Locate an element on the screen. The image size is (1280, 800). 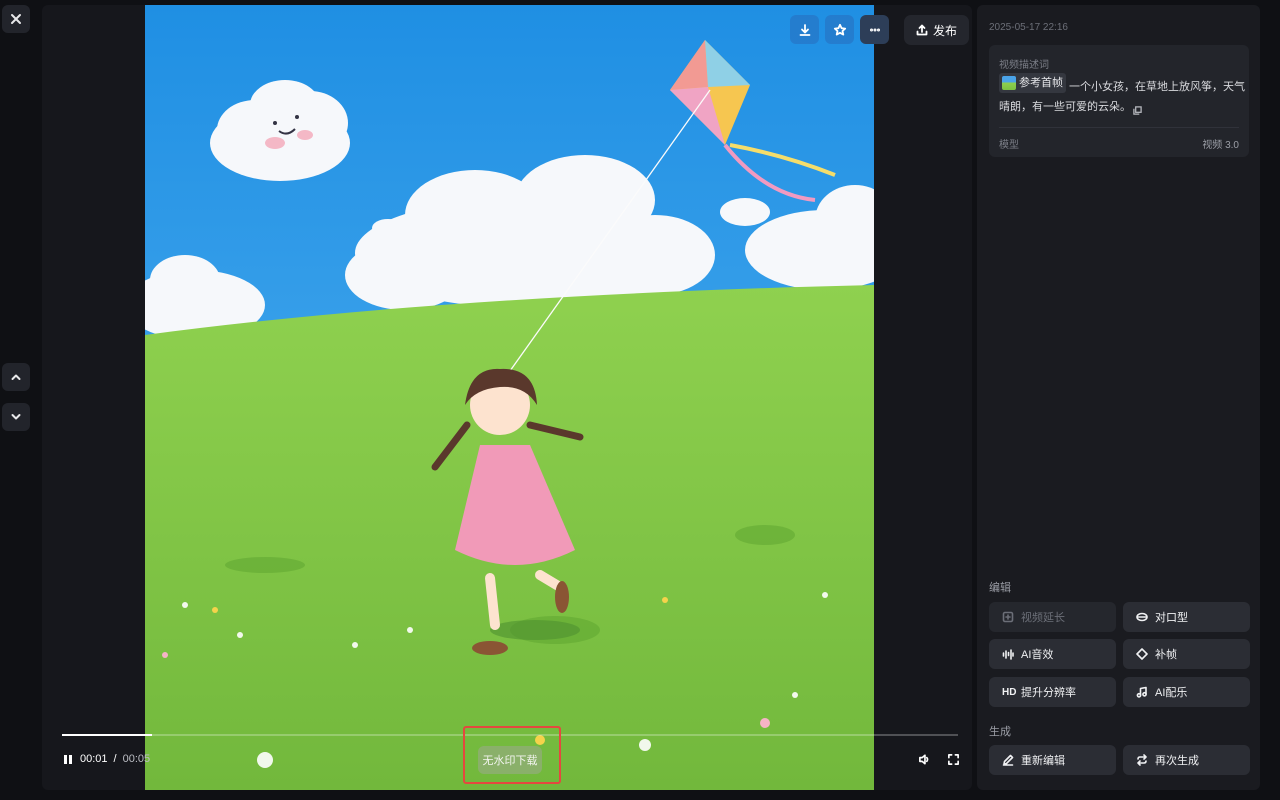
ai-music-button: AI配乐 is located at coordinates (1186, 692).